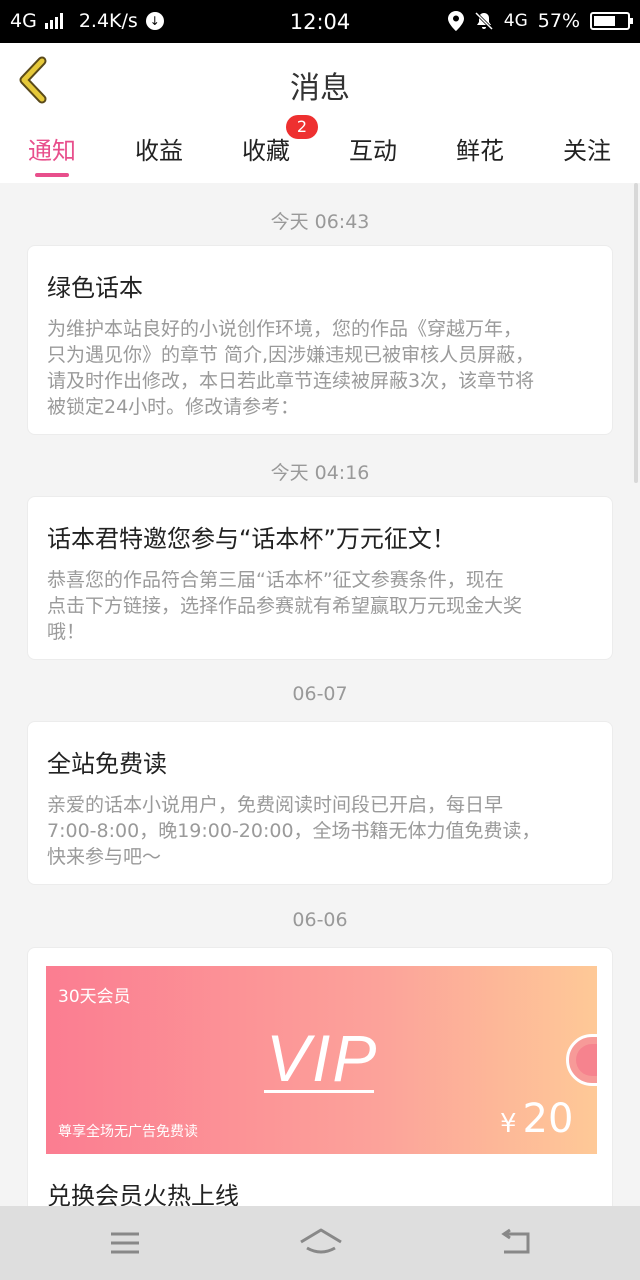 This screenshot has width=640, height=1280. I want to click on page-title: 消息, so click(320, 88).